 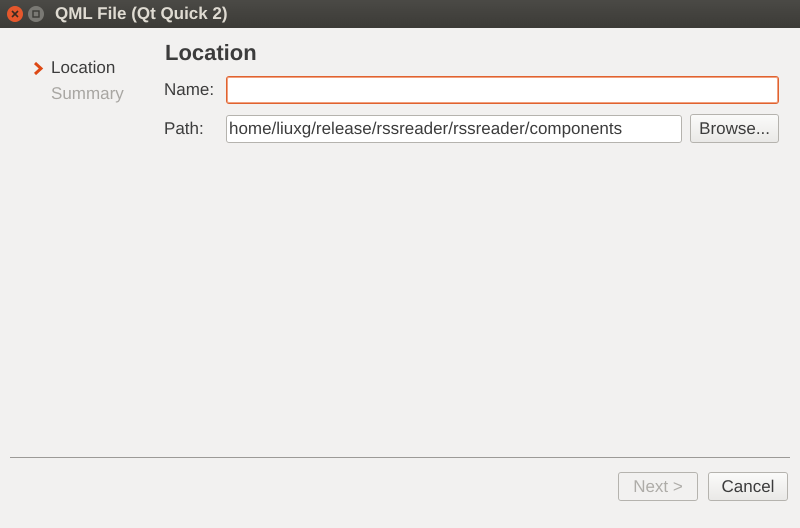 What do you see at coordinates (83, 68) in the screenshot?
I see `wizard-step: Location` at bounding box center [83, 68].